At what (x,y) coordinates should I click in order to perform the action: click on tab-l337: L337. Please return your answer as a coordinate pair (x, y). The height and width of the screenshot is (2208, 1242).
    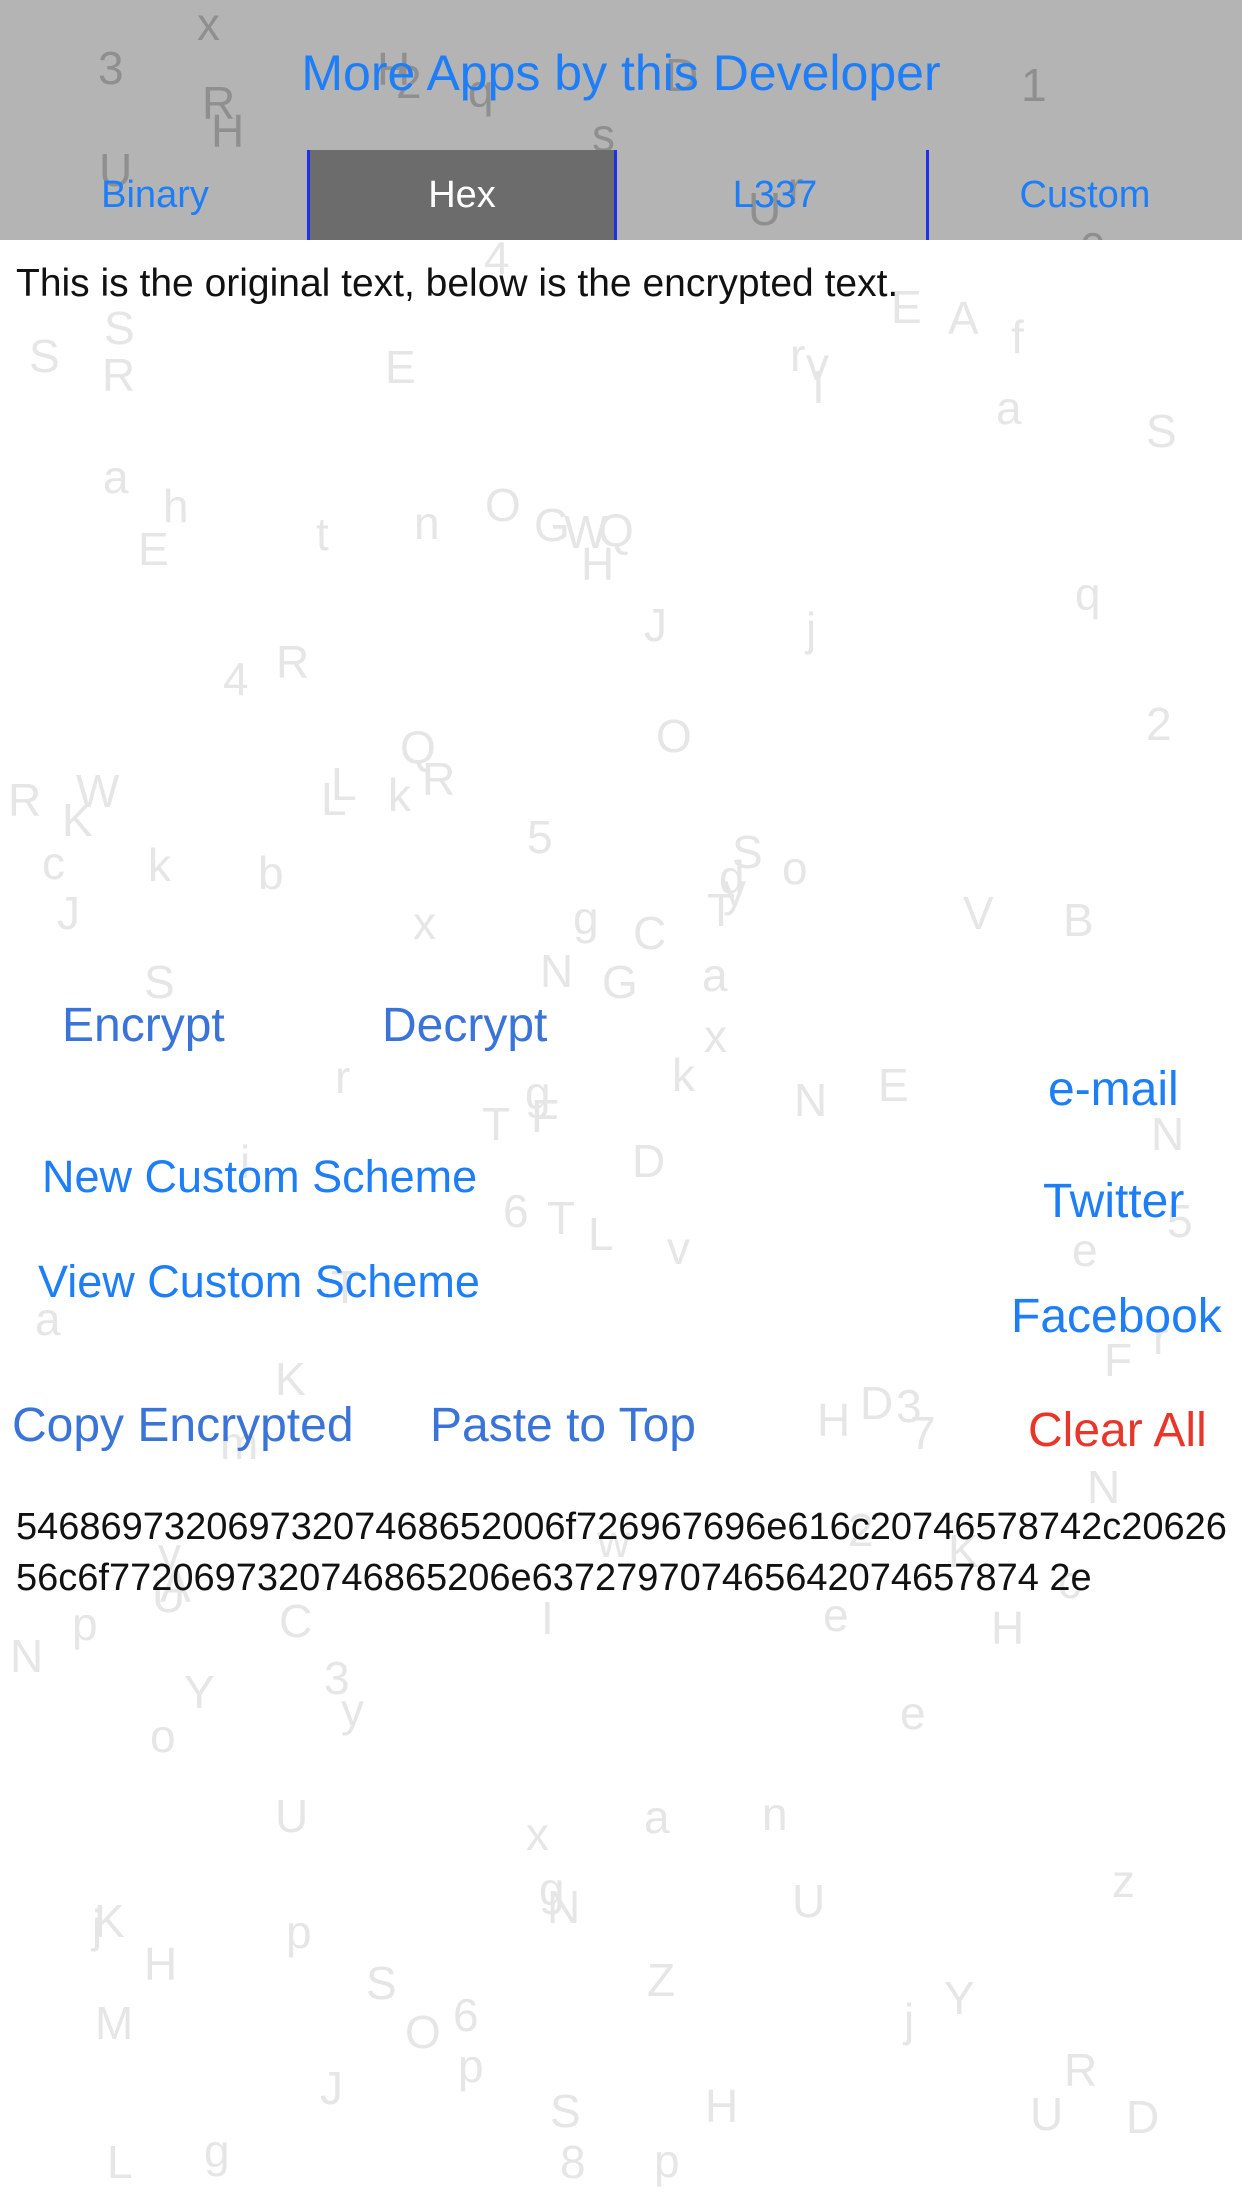
    Looking at the image, I should click on (775, 195).